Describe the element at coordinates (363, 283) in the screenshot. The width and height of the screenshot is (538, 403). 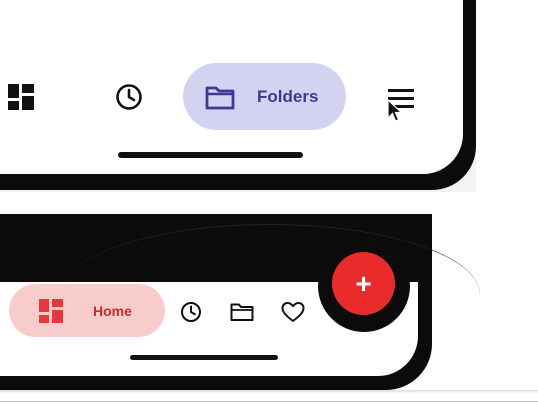
I see `add-fab-button: +` at that location.